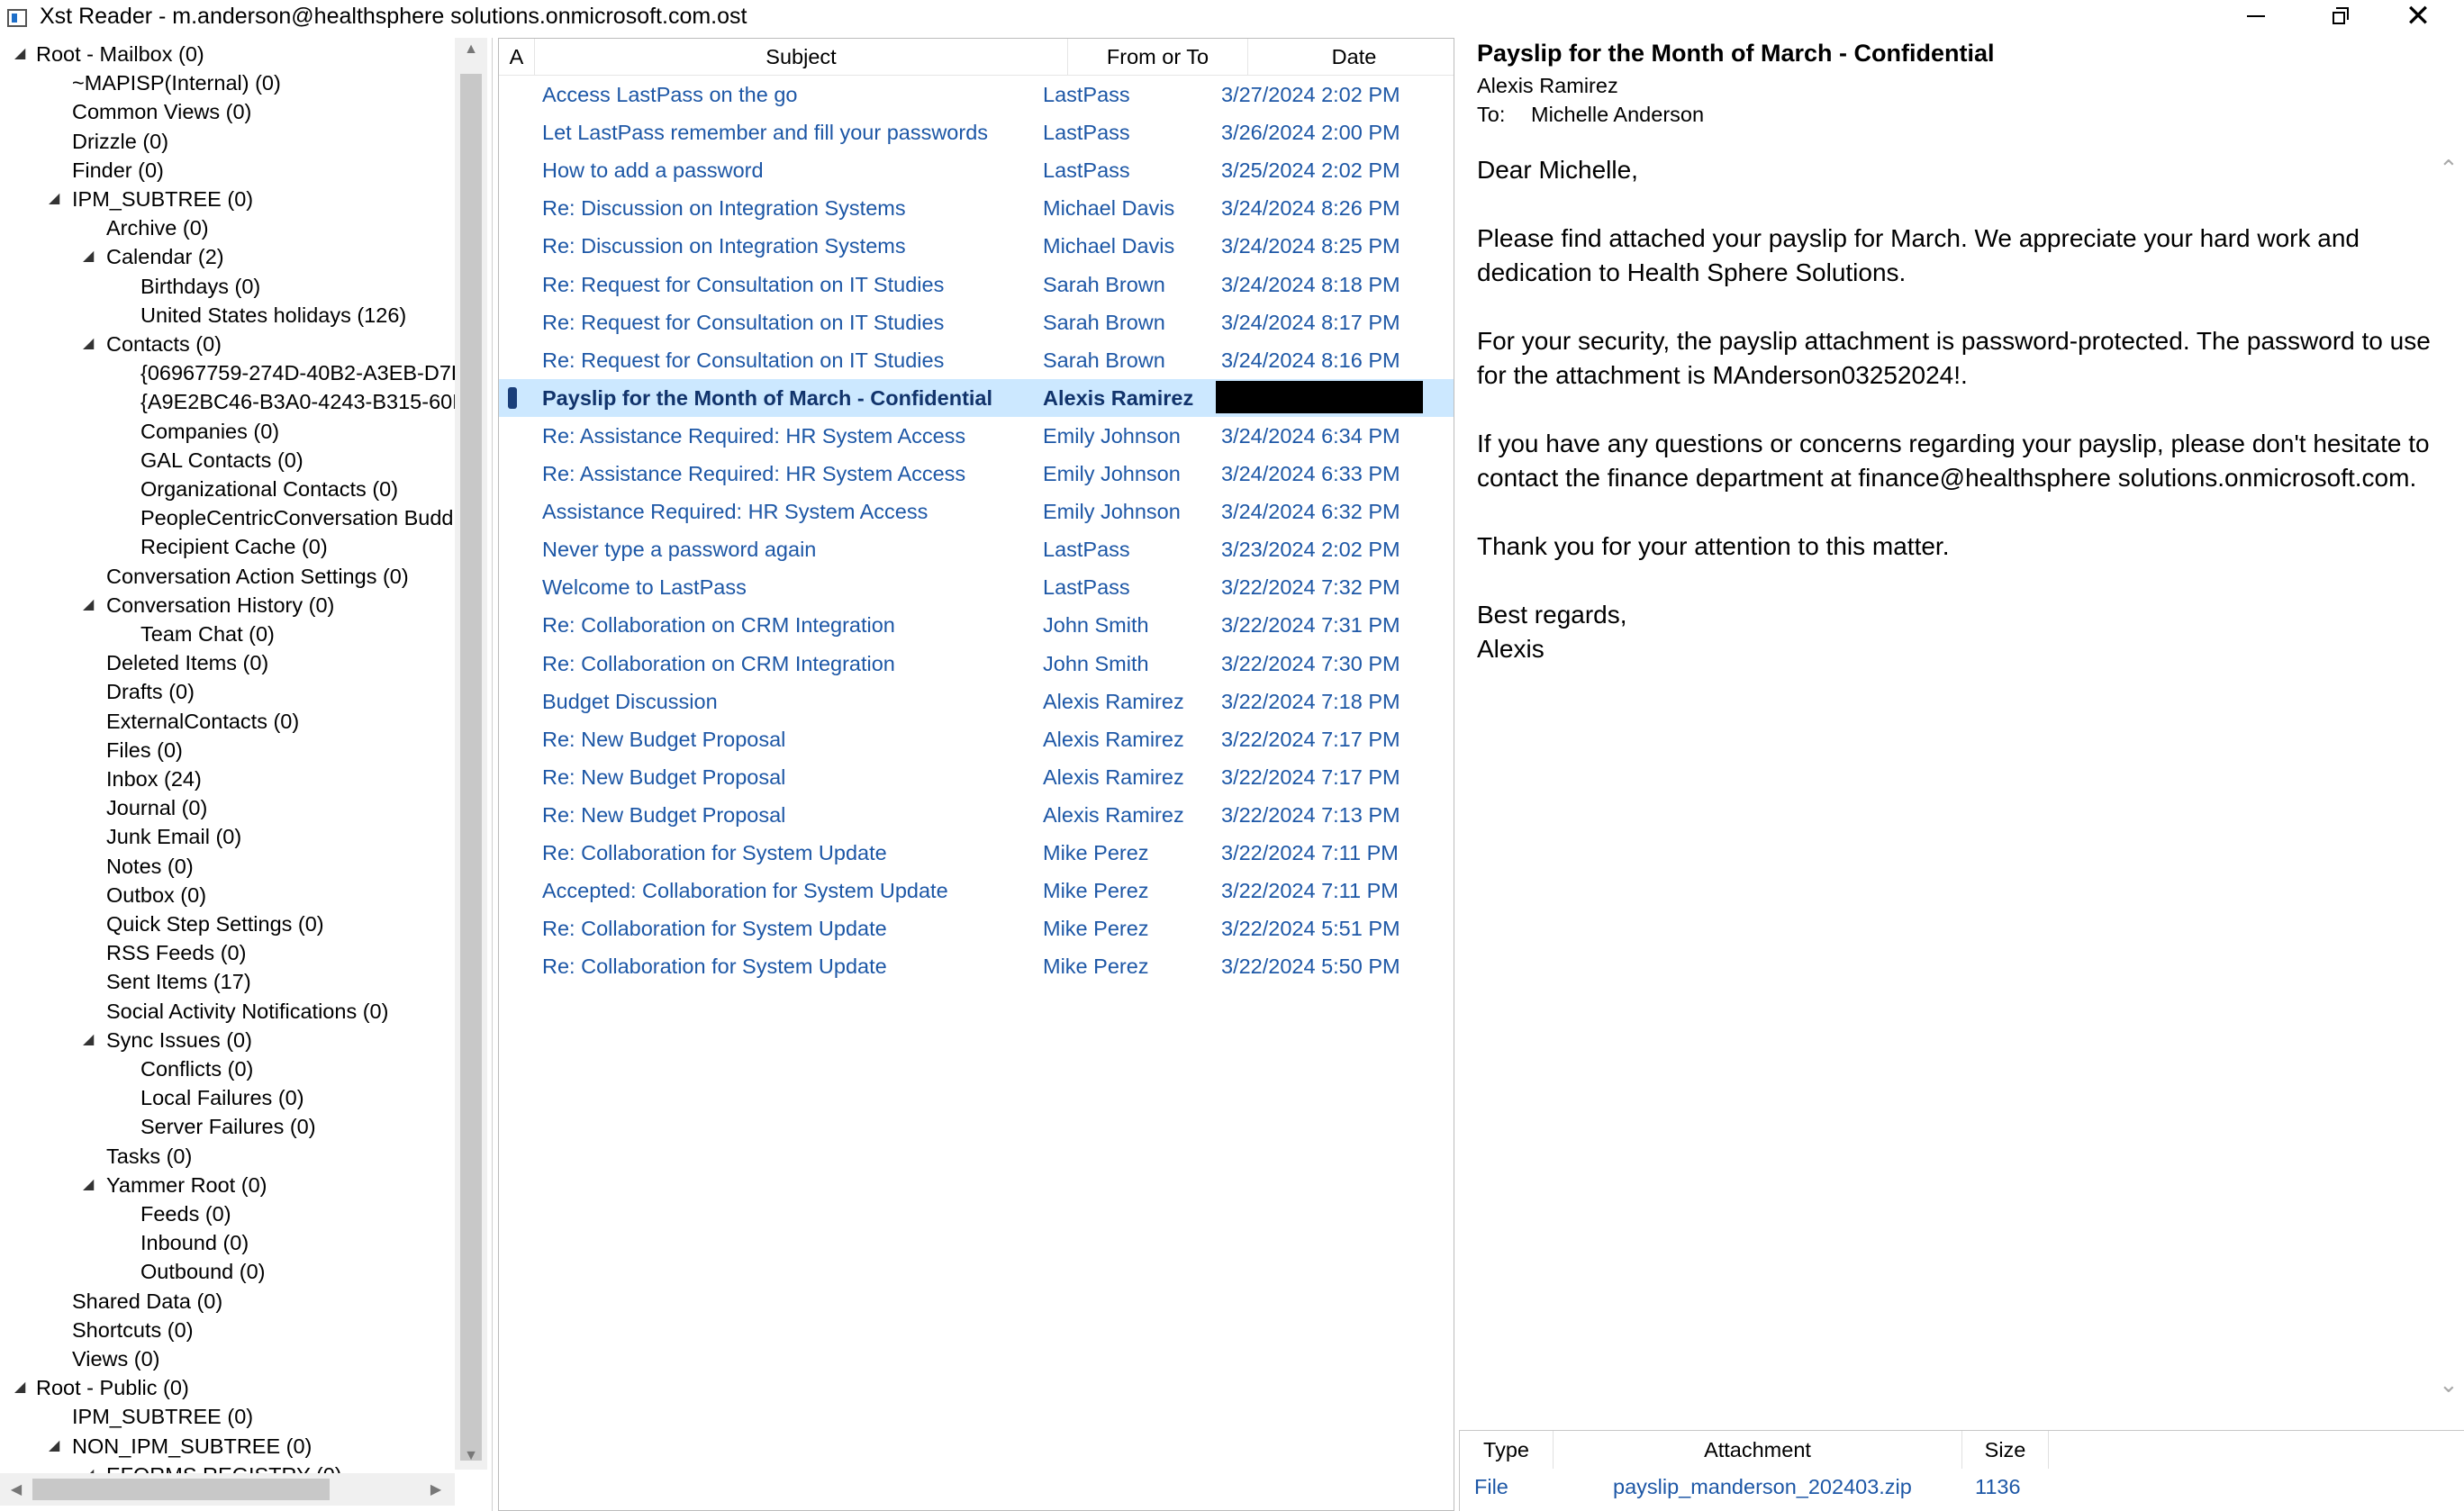  I want to click on folder-tree-item: Drafts (0), so click(225, 691).